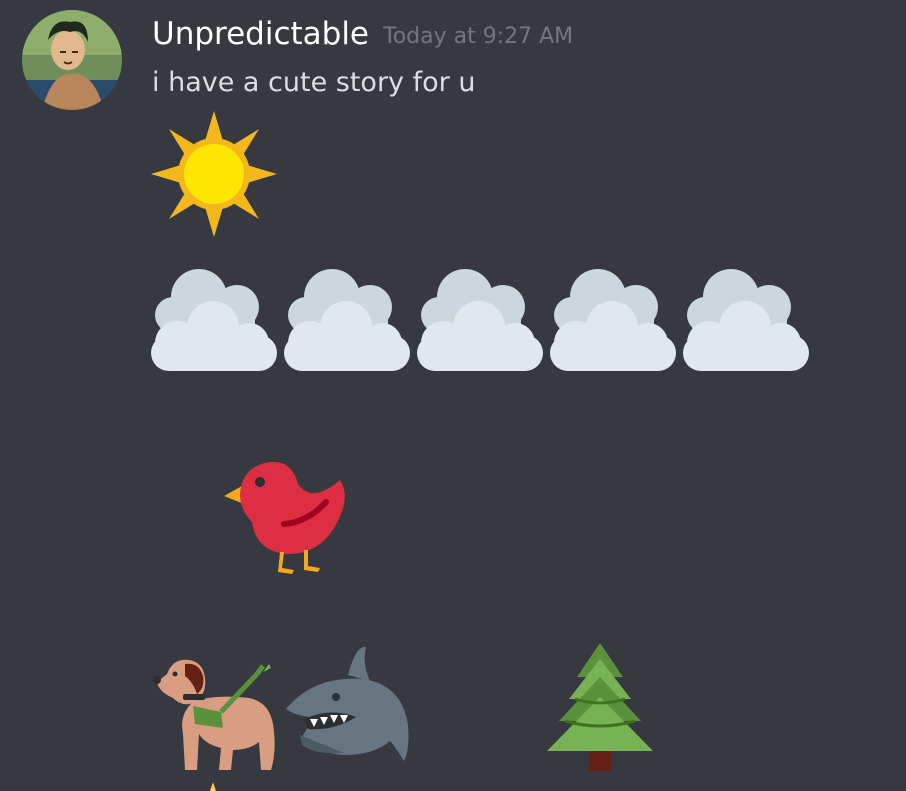 This screenshot has width=906, height=791. Describe the element at coordinates (213, 786) in the screenshot. I see `sparkle-icon` at that location.